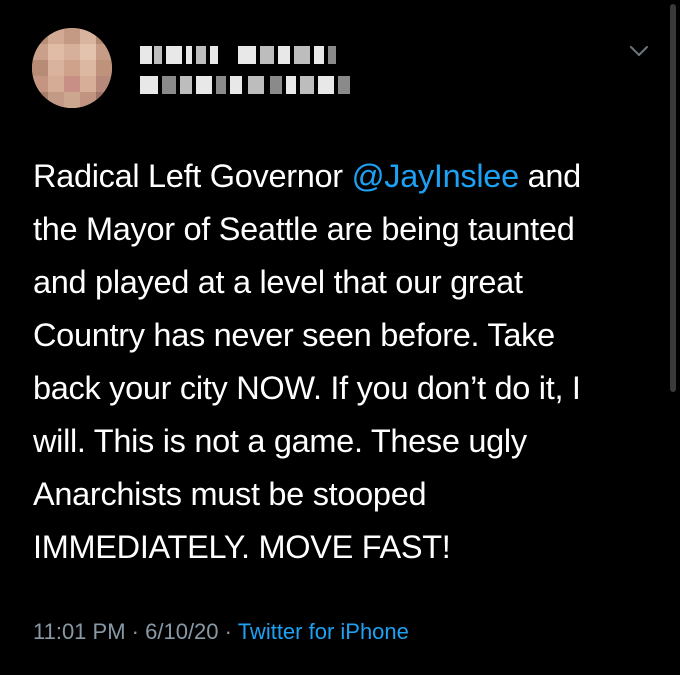  I want to click on tweet-text-line: and played at a level that our great, so click(278, 282).